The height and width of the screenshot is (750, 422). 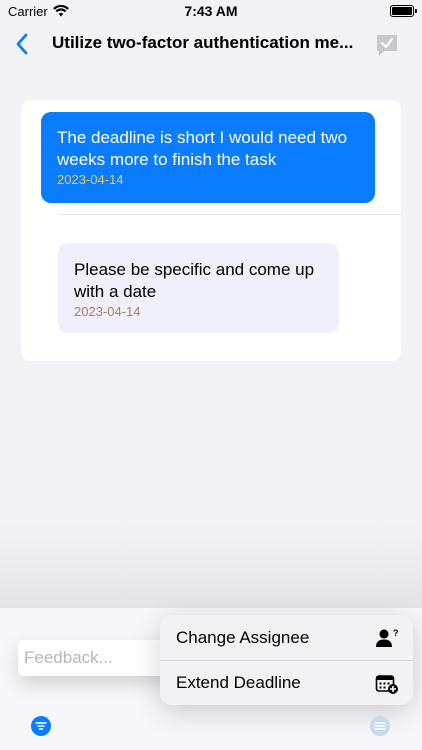 I want to click on person-question-icon: ?, so click(x=387, y=637).